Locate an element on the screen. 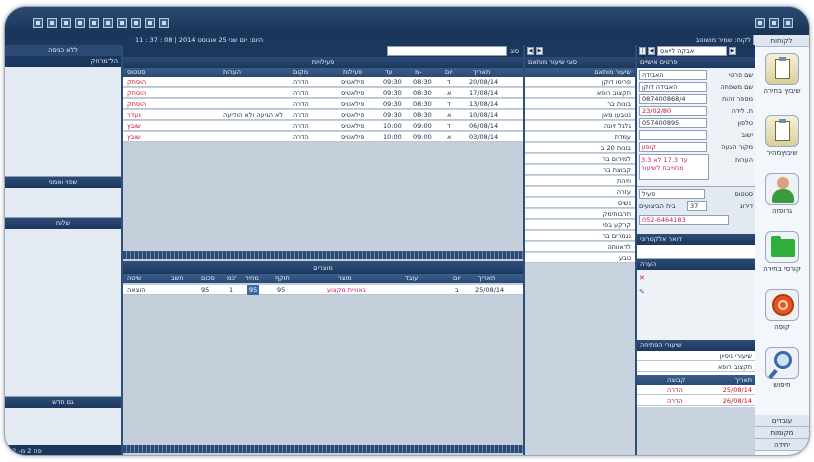 The width and height of the screenshot is (814, 462). nav-item-quick-schedule: שיבוץמהיר is located at coordinates (782, 136).